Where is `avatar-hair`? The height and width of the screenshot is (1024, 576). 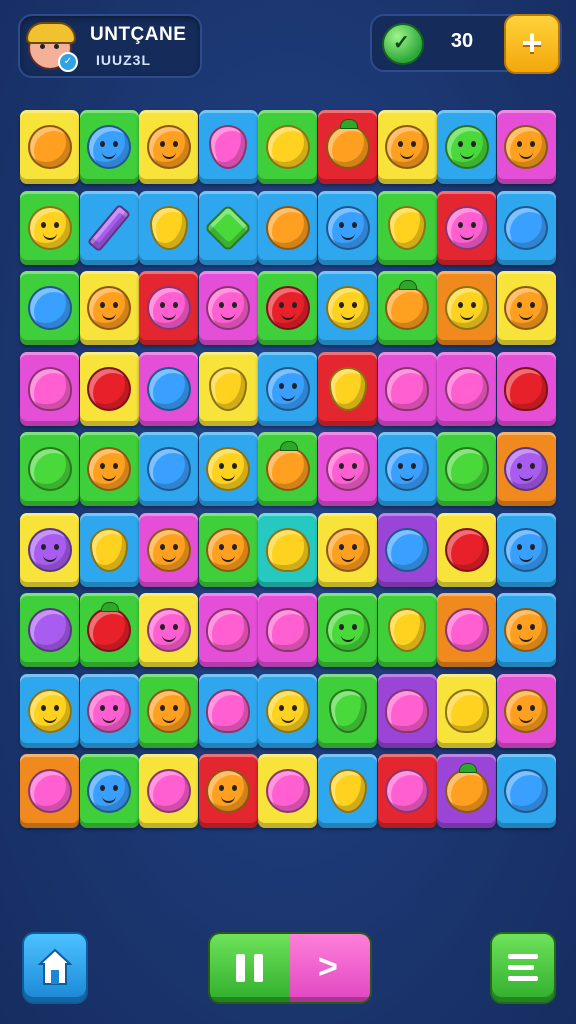
avatar-hair is located at coordinates (51, 33).